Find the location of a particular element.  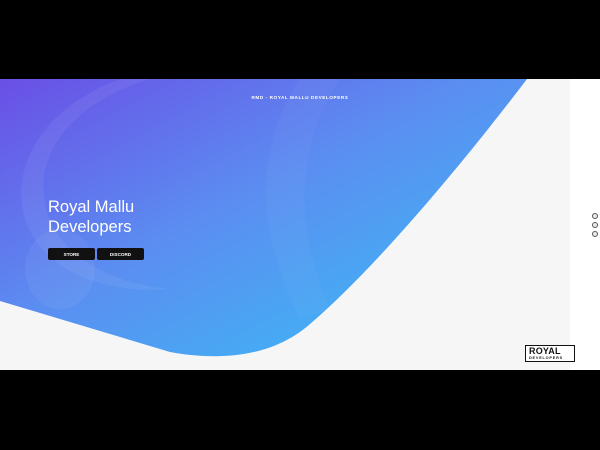

royal-developers-logo: ROYAL DEVELOPERS is located at coordinates (550, 353).